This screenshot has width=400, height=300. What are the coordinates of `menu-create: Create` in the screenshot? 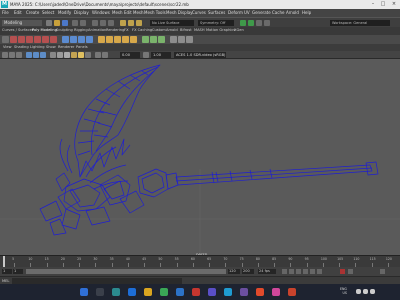 It's located at (32, 12).